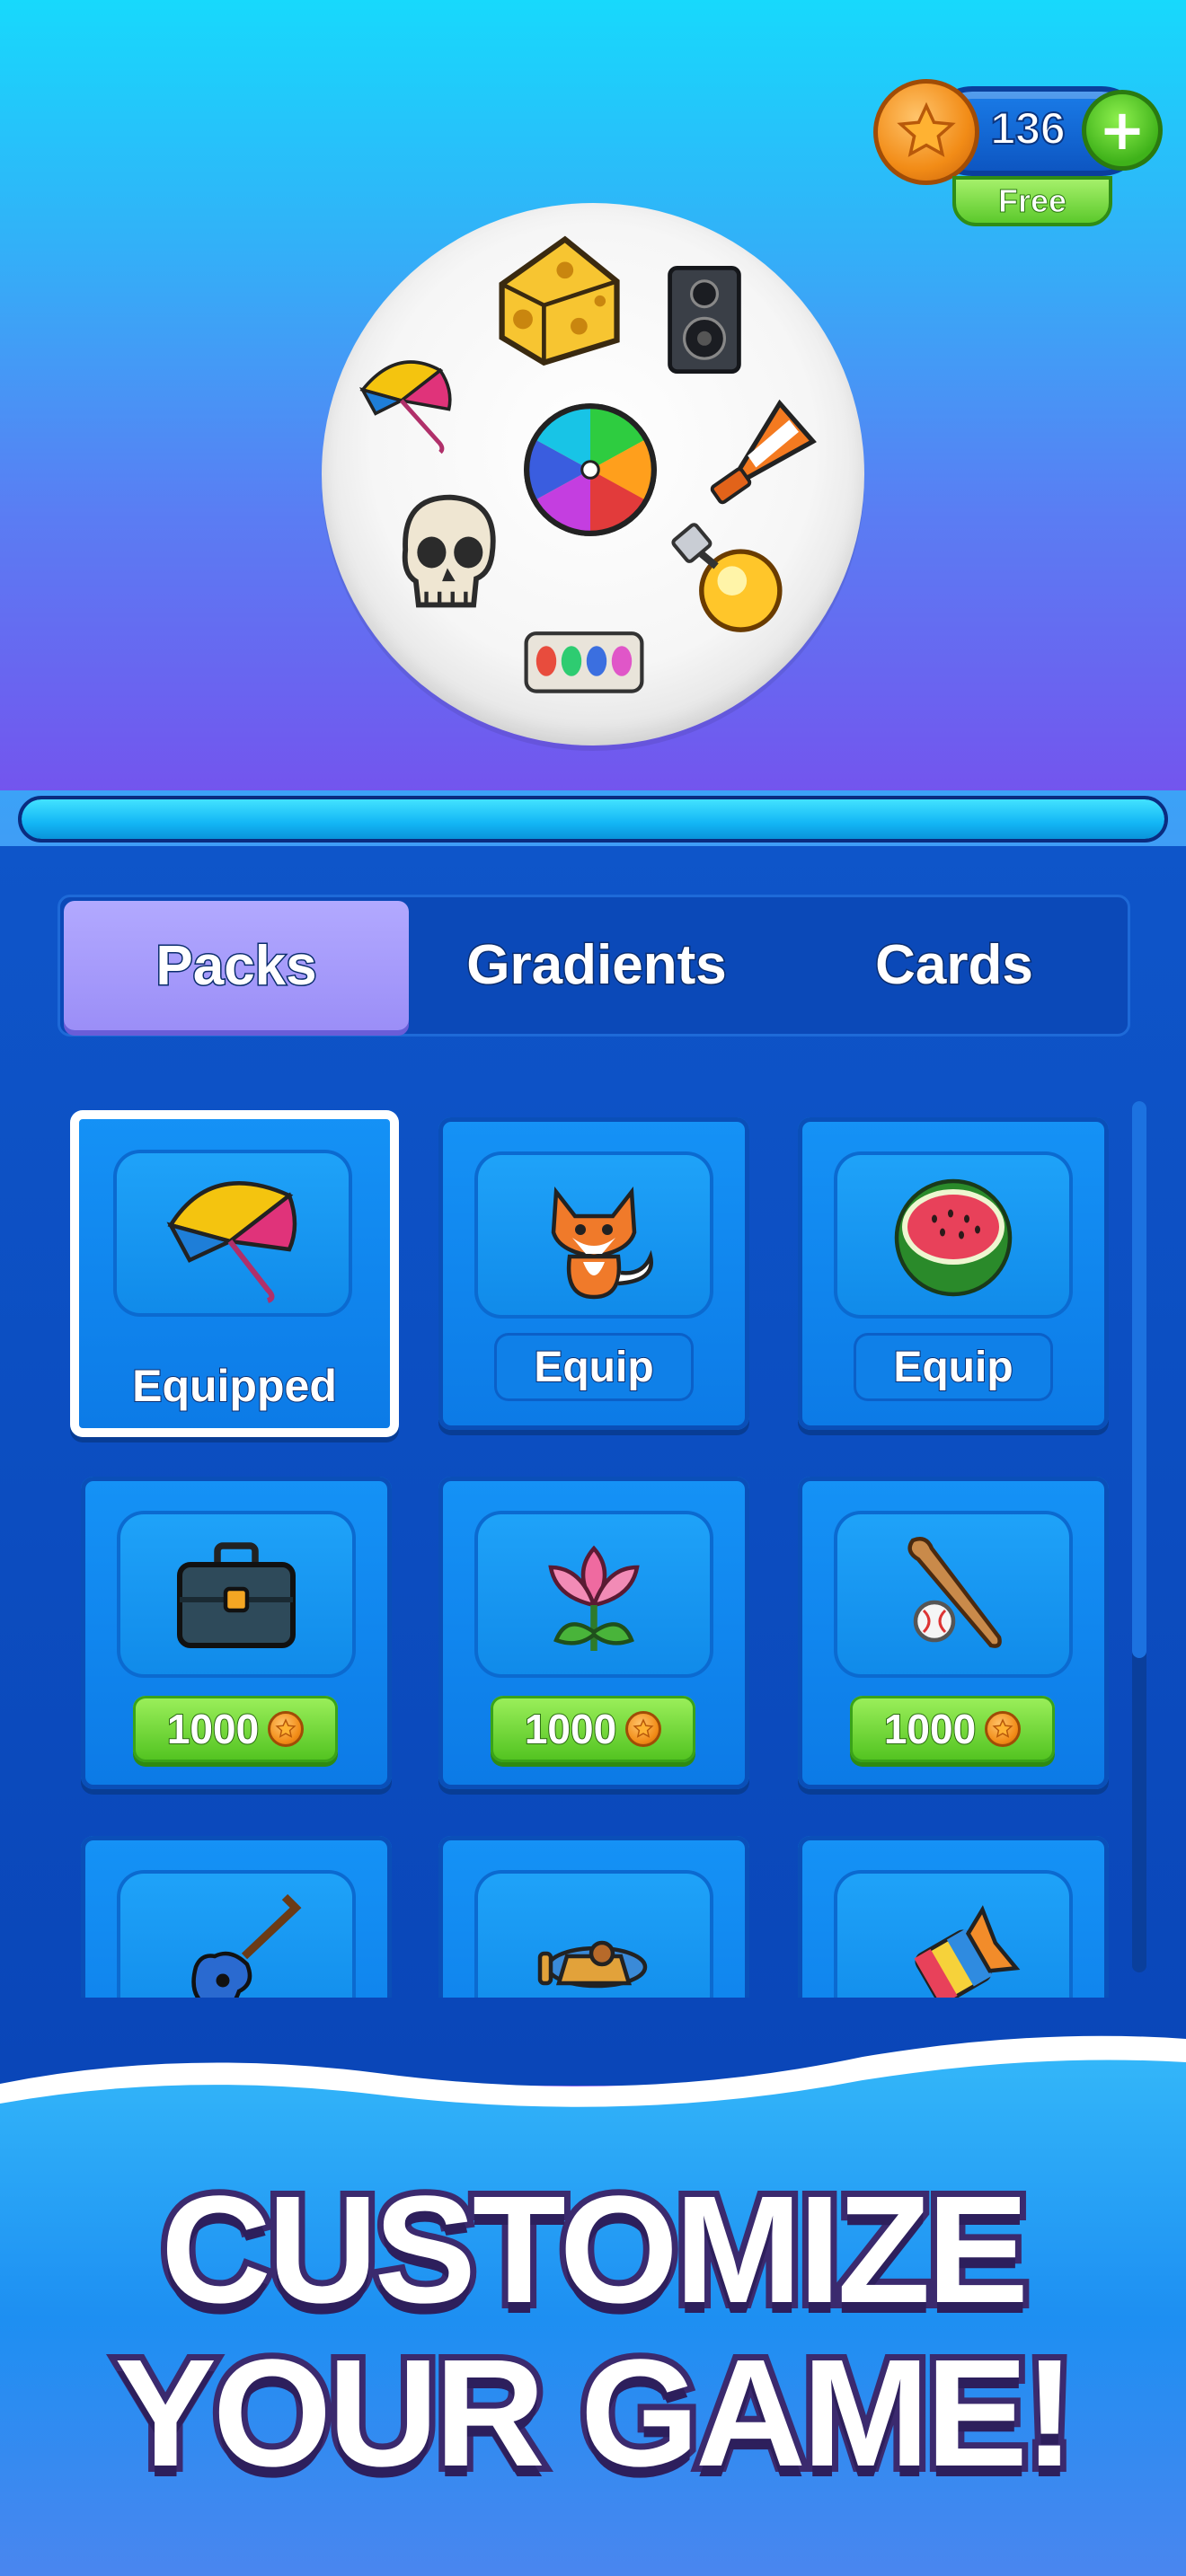 The width and height of the screenshot is (1186, 2576). What do you see at coordinates (595, 2413) in the screenshot?
I see `headline-line-2: YOUR GAME!` at bounding box center [595, 2413].